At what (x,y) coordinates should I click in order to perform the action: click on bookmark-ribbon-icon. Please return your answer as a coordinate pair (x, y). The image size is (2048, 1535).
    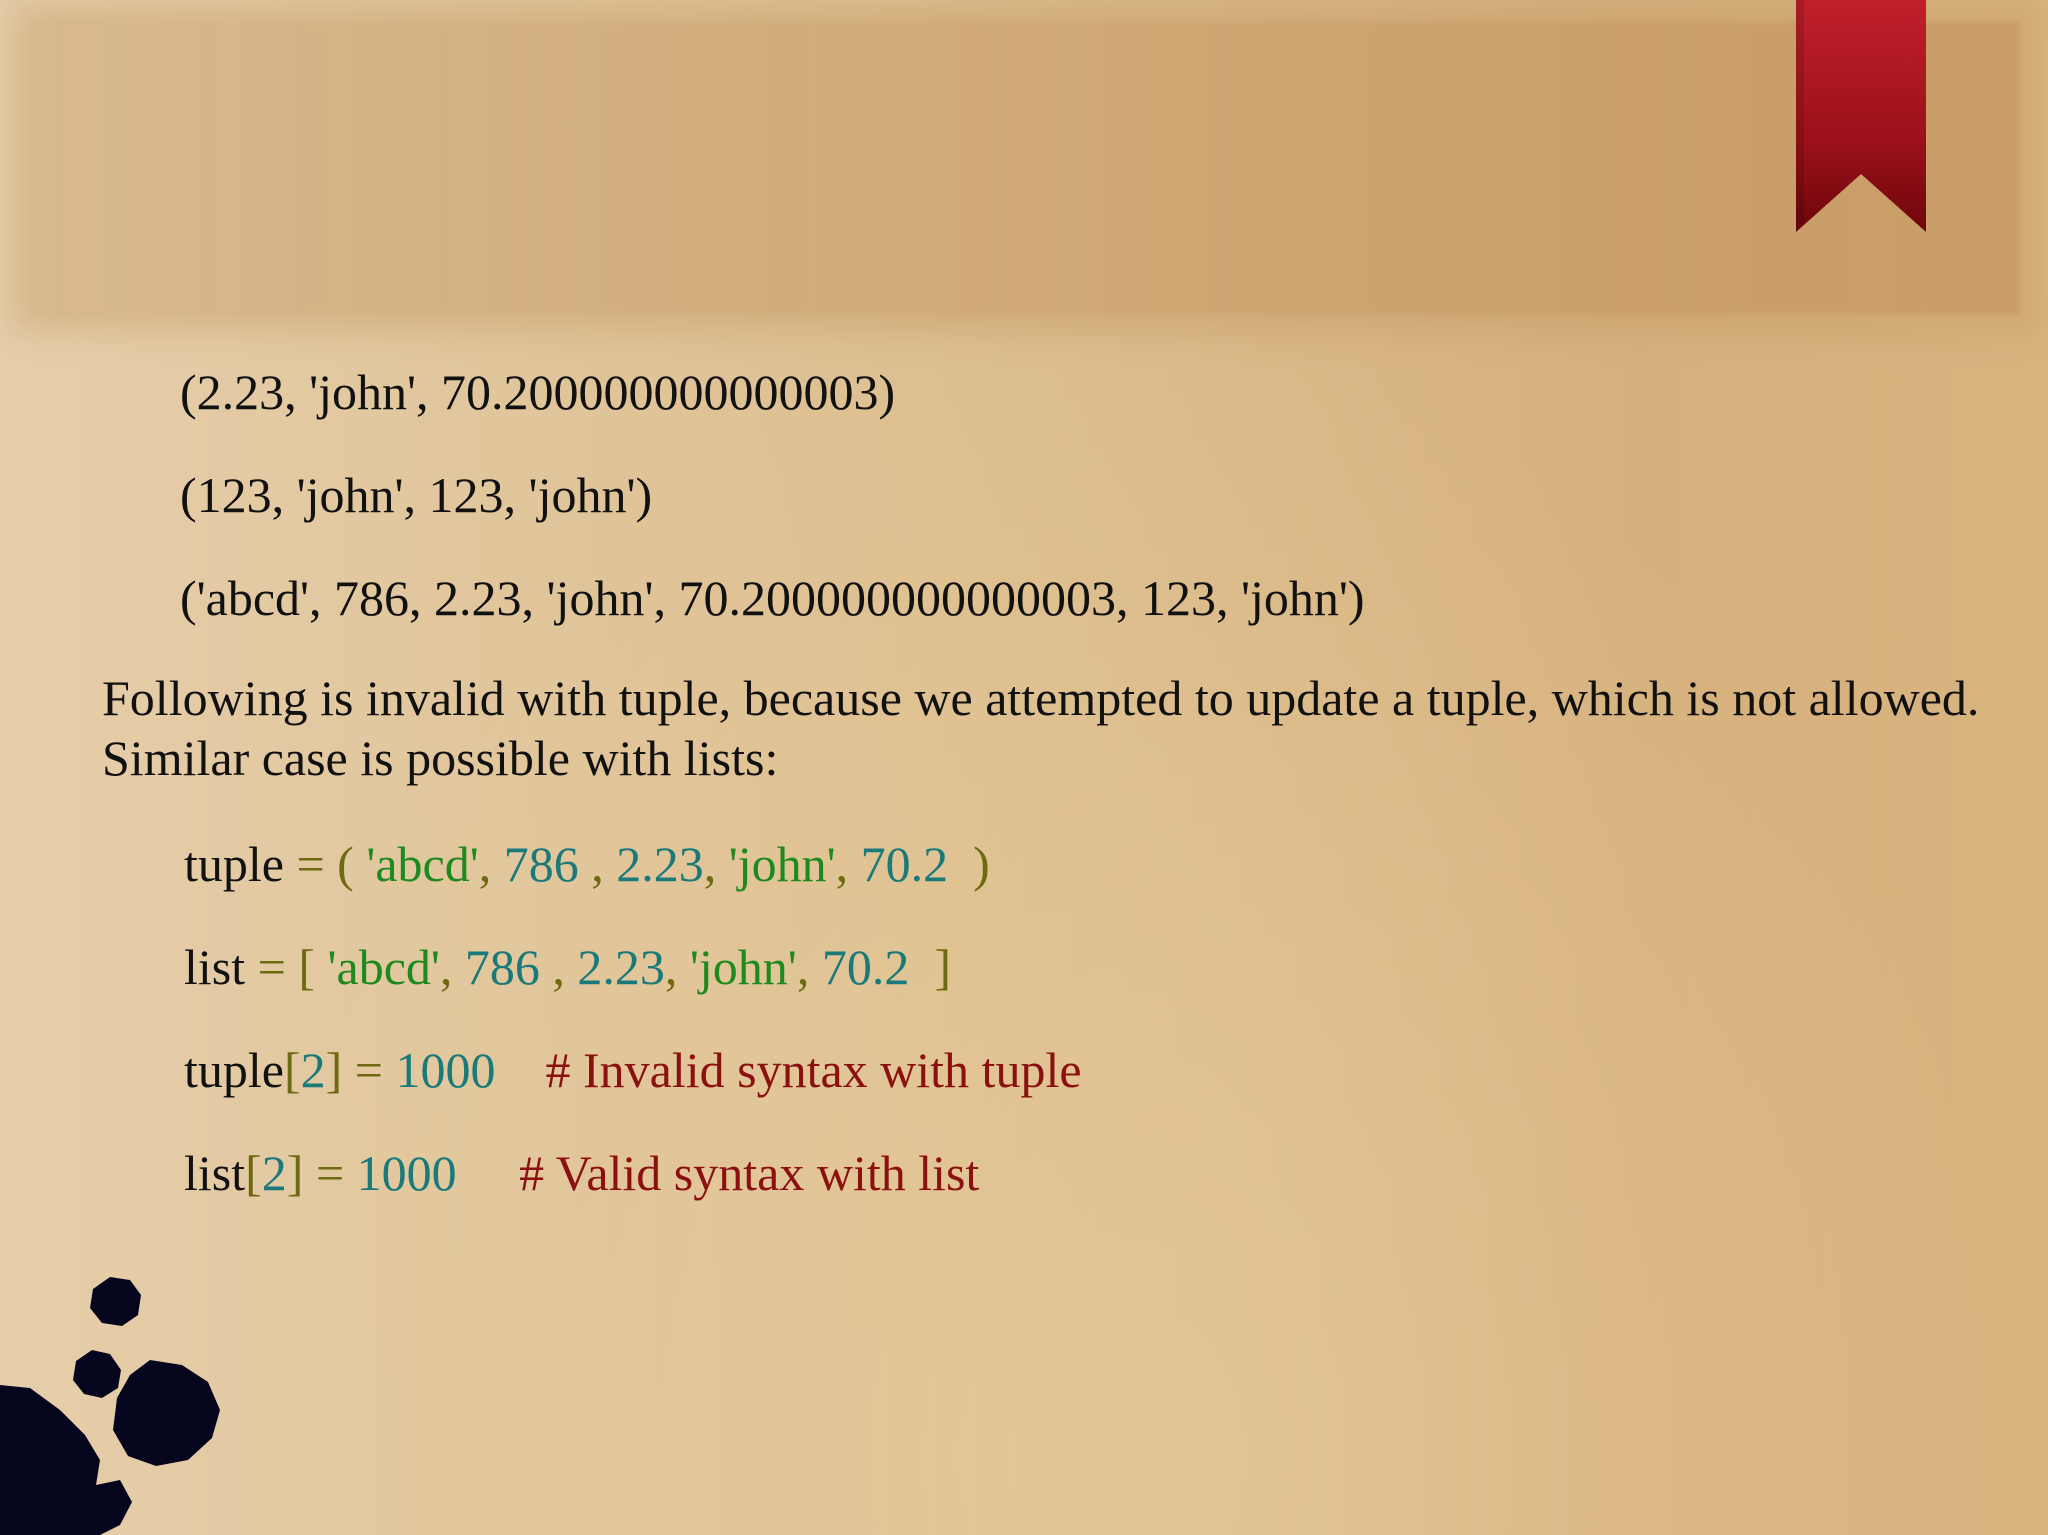
    Looking at the image, I should click on (1861, 116).